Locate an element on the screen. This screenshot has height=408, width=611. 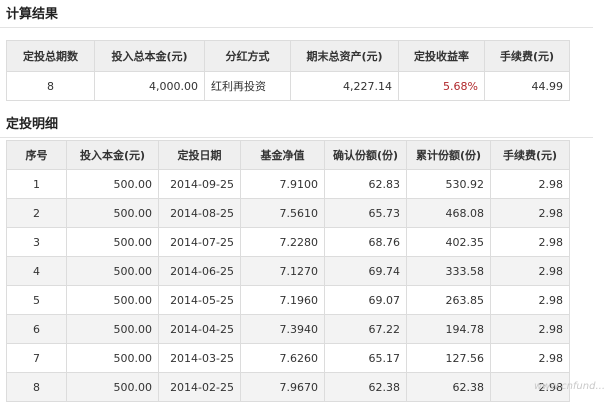
row-confirmed-shares: 68.76 is located at coordinates (365, 242).